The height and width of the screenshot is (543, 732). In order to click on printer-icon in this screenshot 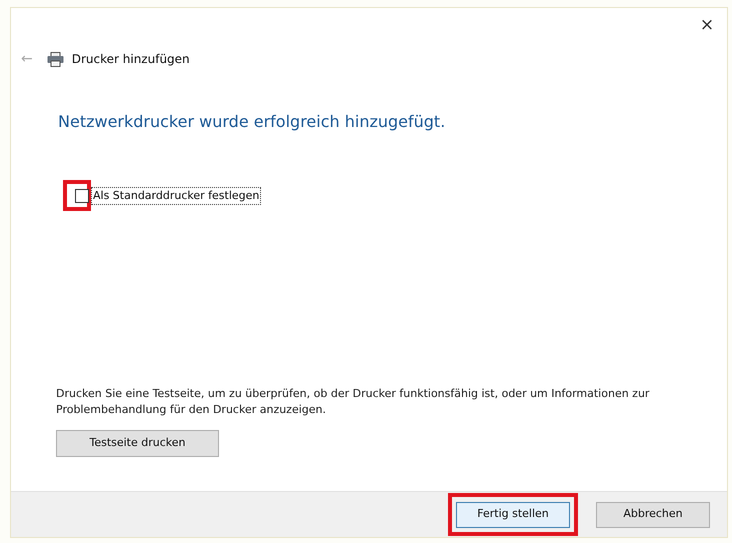, I will do `click(55, 59)`.